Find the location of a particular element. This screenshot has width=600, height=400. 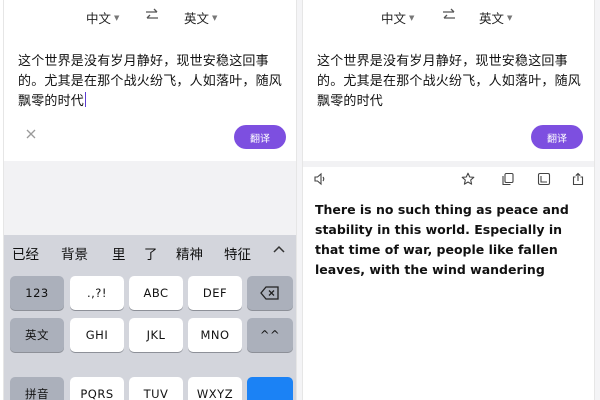

key-emoticon: ^^ is located at coordinates (270, 335).